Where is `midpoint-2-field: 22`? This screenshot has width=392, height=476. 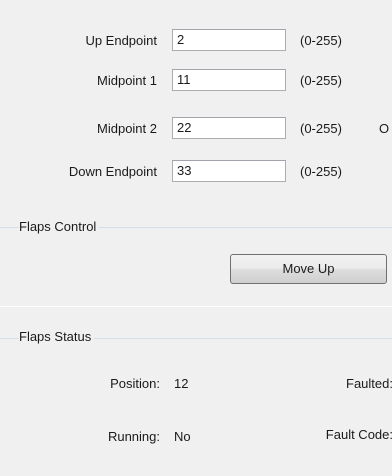 midpoint-2-field: 22 is located at coordinates (229, 128).